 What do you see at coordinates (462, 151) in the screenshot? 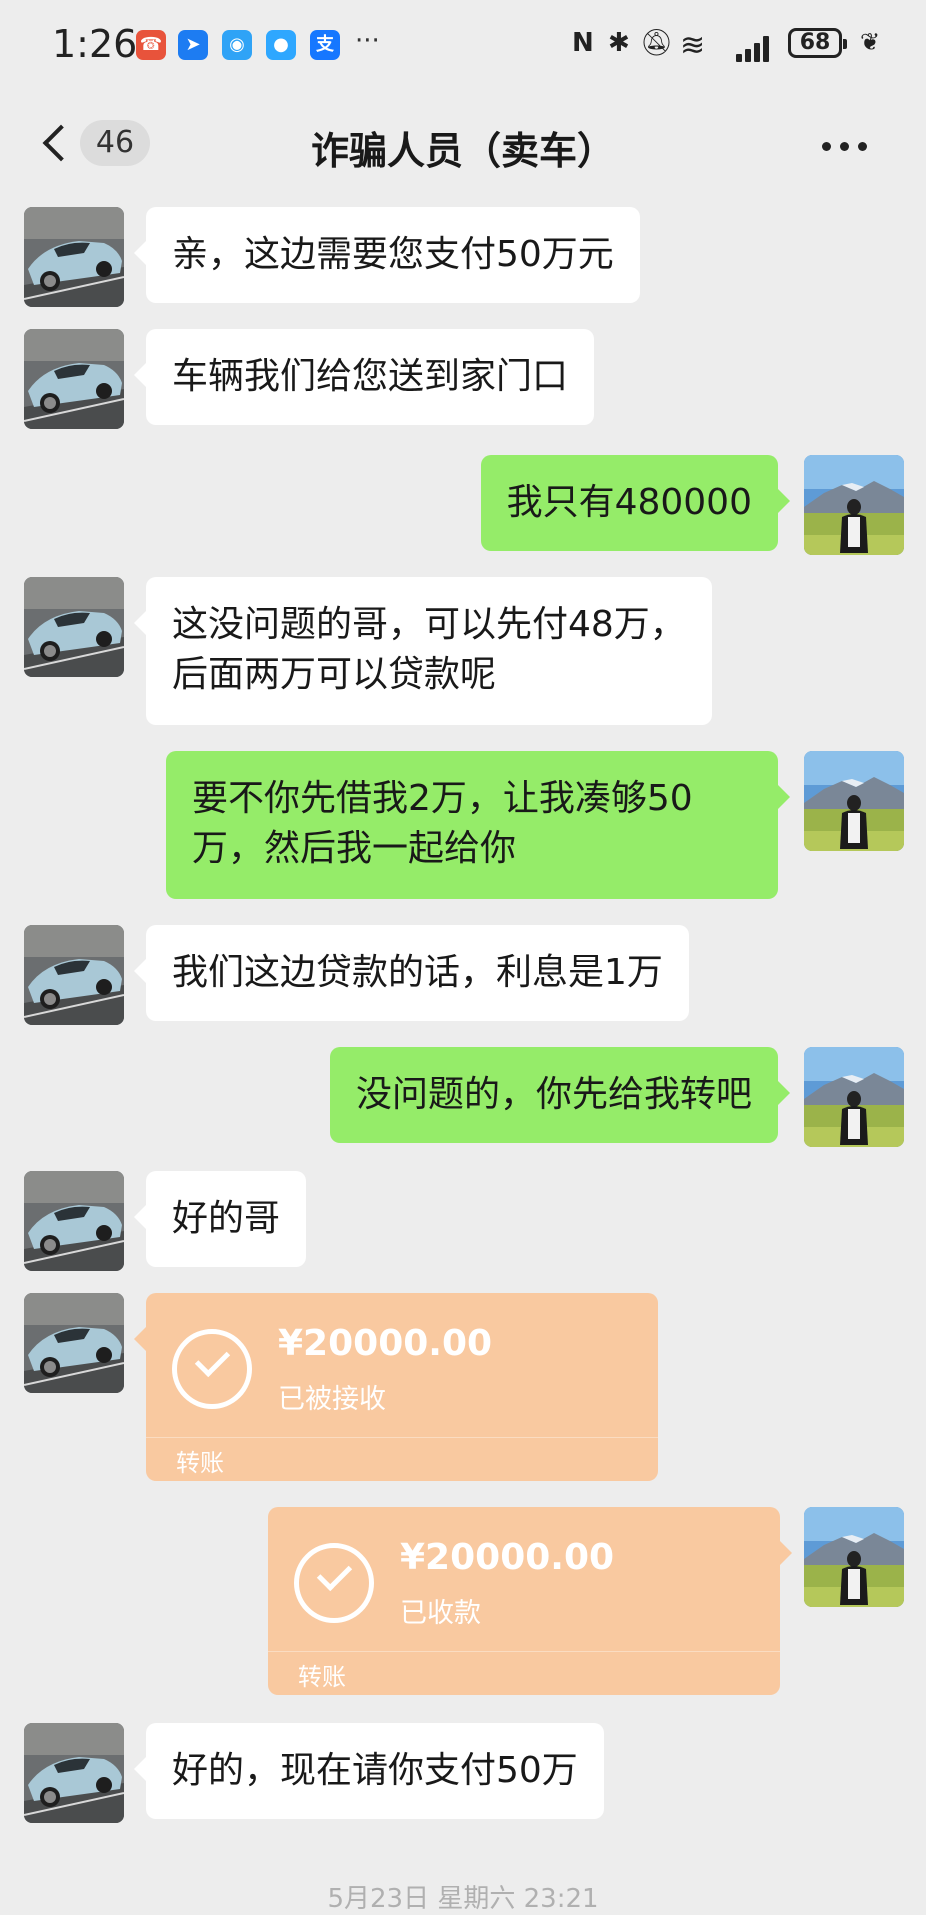
I see `chat-title: 诈骗人员（卖车）` at bounding box center [462, 151].